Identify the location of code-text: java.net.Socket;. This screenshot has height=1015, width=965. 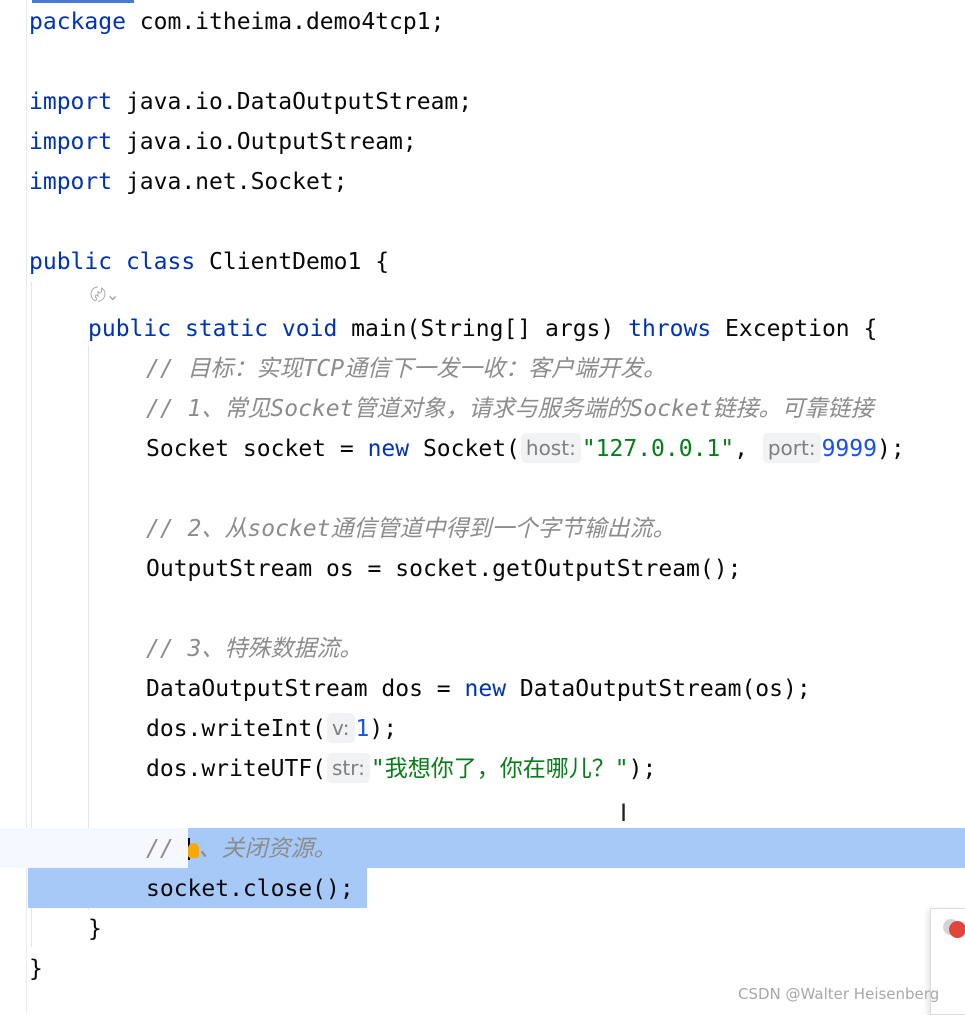
(230, 182).